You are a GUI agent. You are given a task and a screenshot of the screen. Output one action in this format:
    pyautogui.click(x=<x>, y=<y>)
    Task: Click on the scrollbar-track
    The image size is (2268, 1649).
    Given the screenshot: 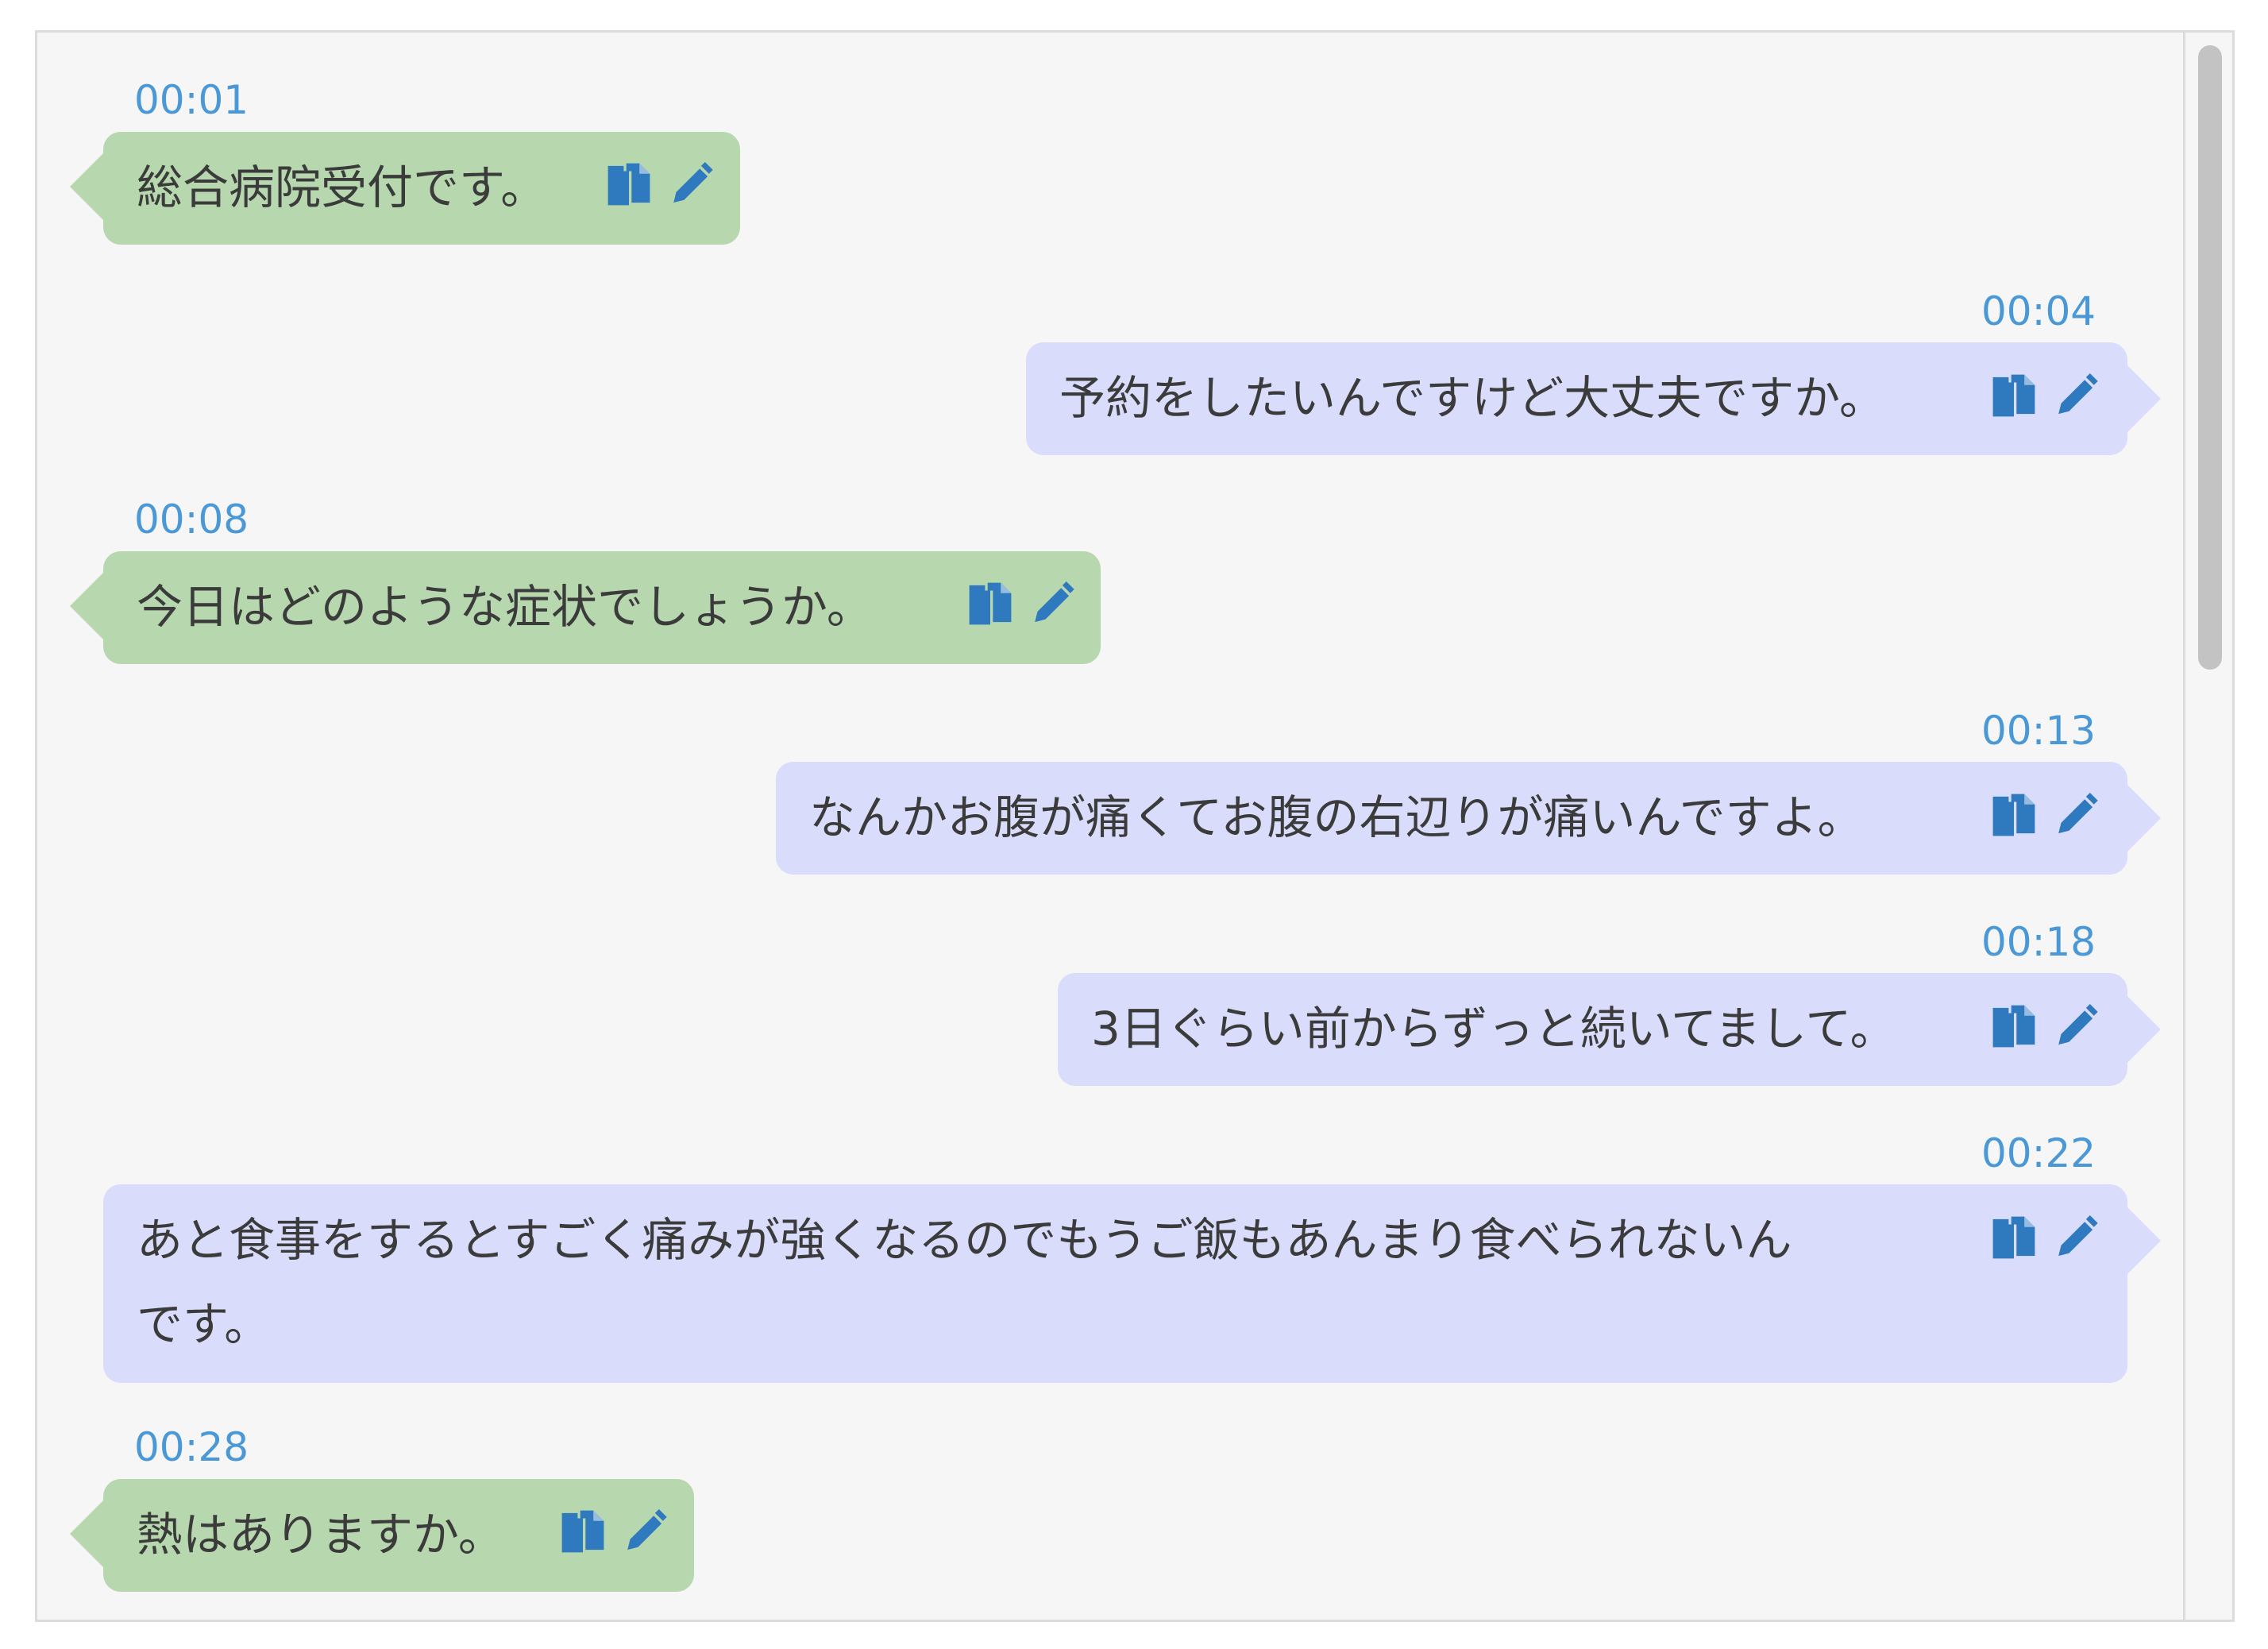 What is the action you would take?
    pyautogui.click(x=2207, y=826)
    